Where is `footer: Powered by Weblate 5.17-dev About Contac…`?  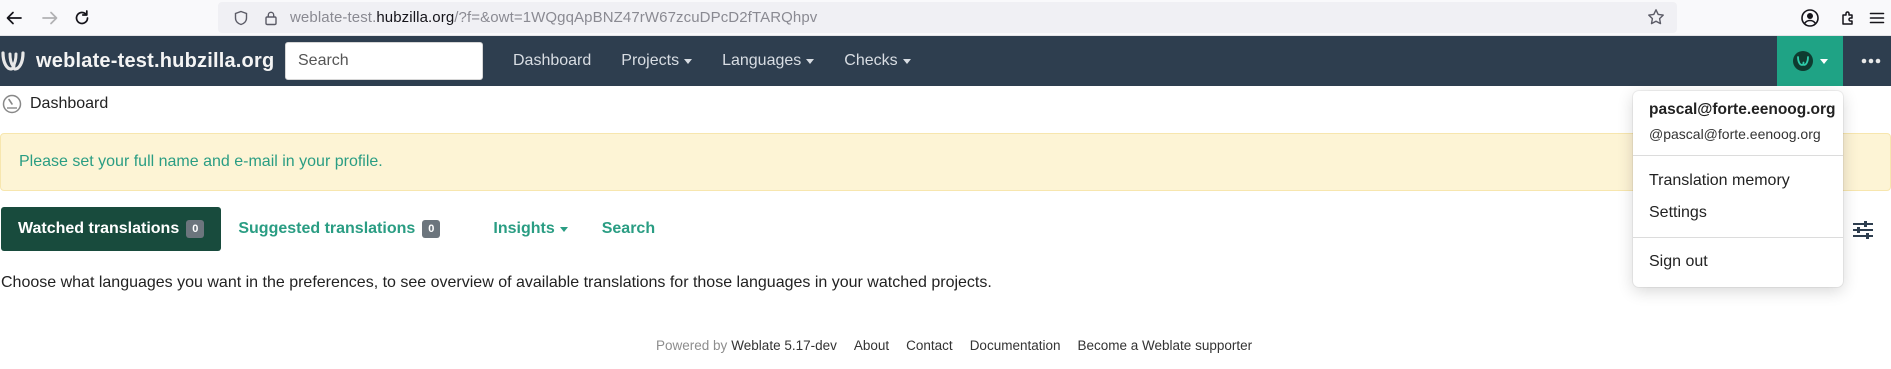
footer: Powered by Weblate 5.17-dev About Contac… is located at coordinates (954, 345).